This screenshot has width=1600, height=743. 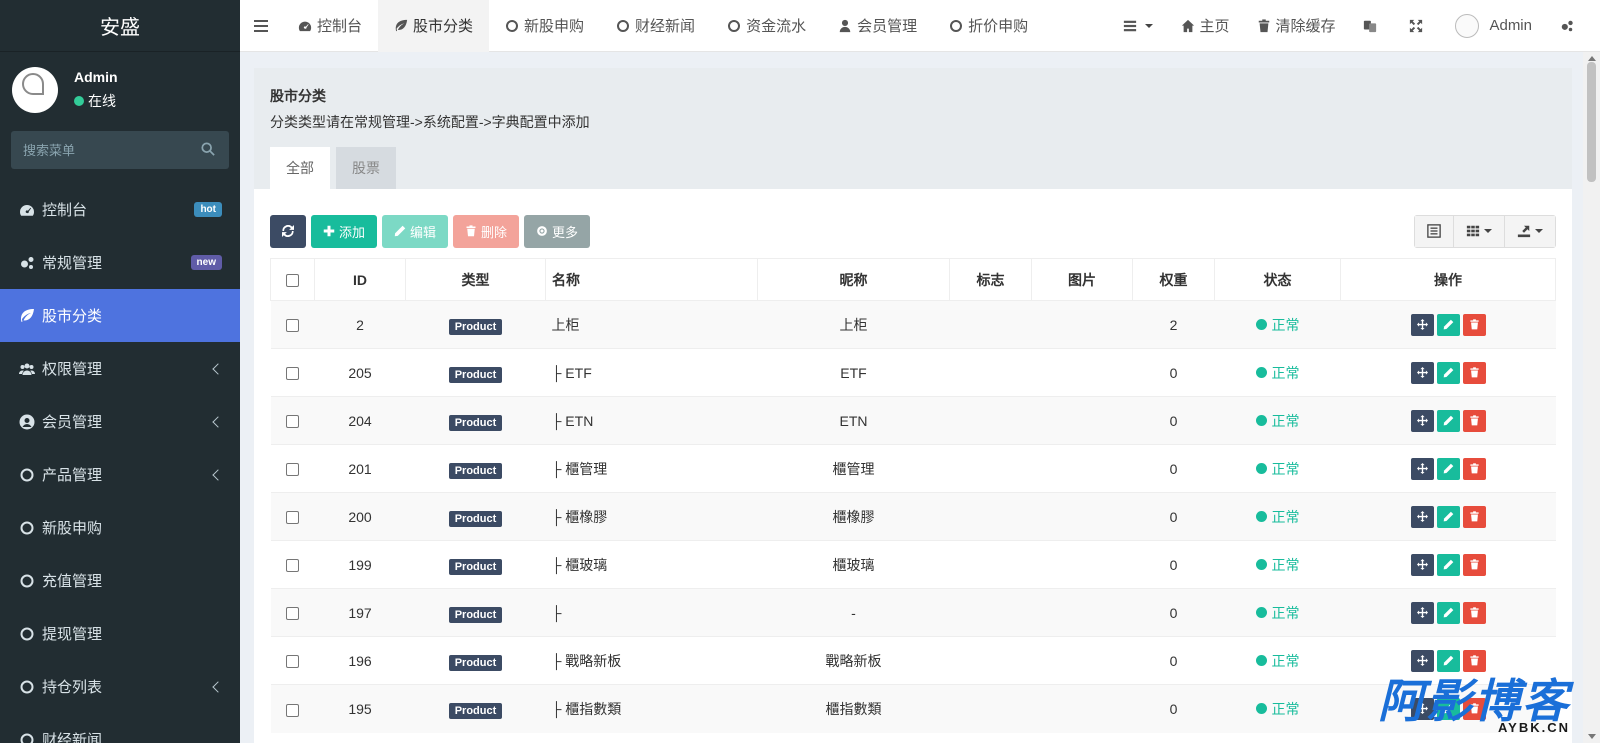 What do you see at coordinates (913, 660) in the screenshot?
I see `table-row: 196 Product ├ 戰略新板 戰略新板 0 正常` at bounding box center [913, 660].